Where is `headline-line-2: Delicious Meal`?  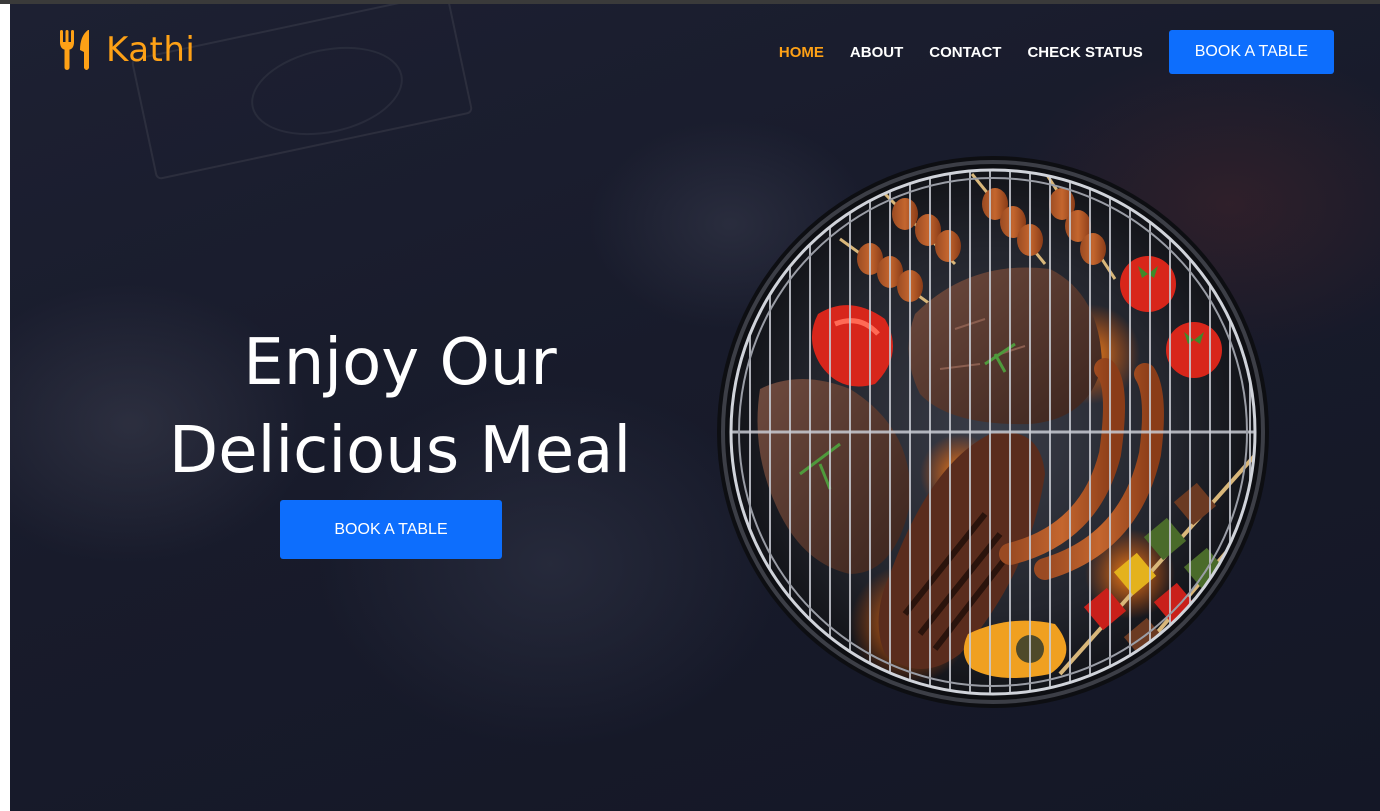 headline-line-2: Delicious Meal is located at coordinates (400, 451).